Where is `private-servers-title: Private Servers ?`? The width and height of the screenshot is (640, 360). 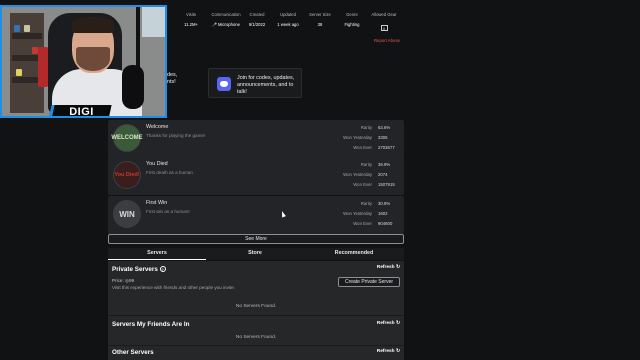 private-servers-title: Private Servers ? is located at coordinates (139, 269).